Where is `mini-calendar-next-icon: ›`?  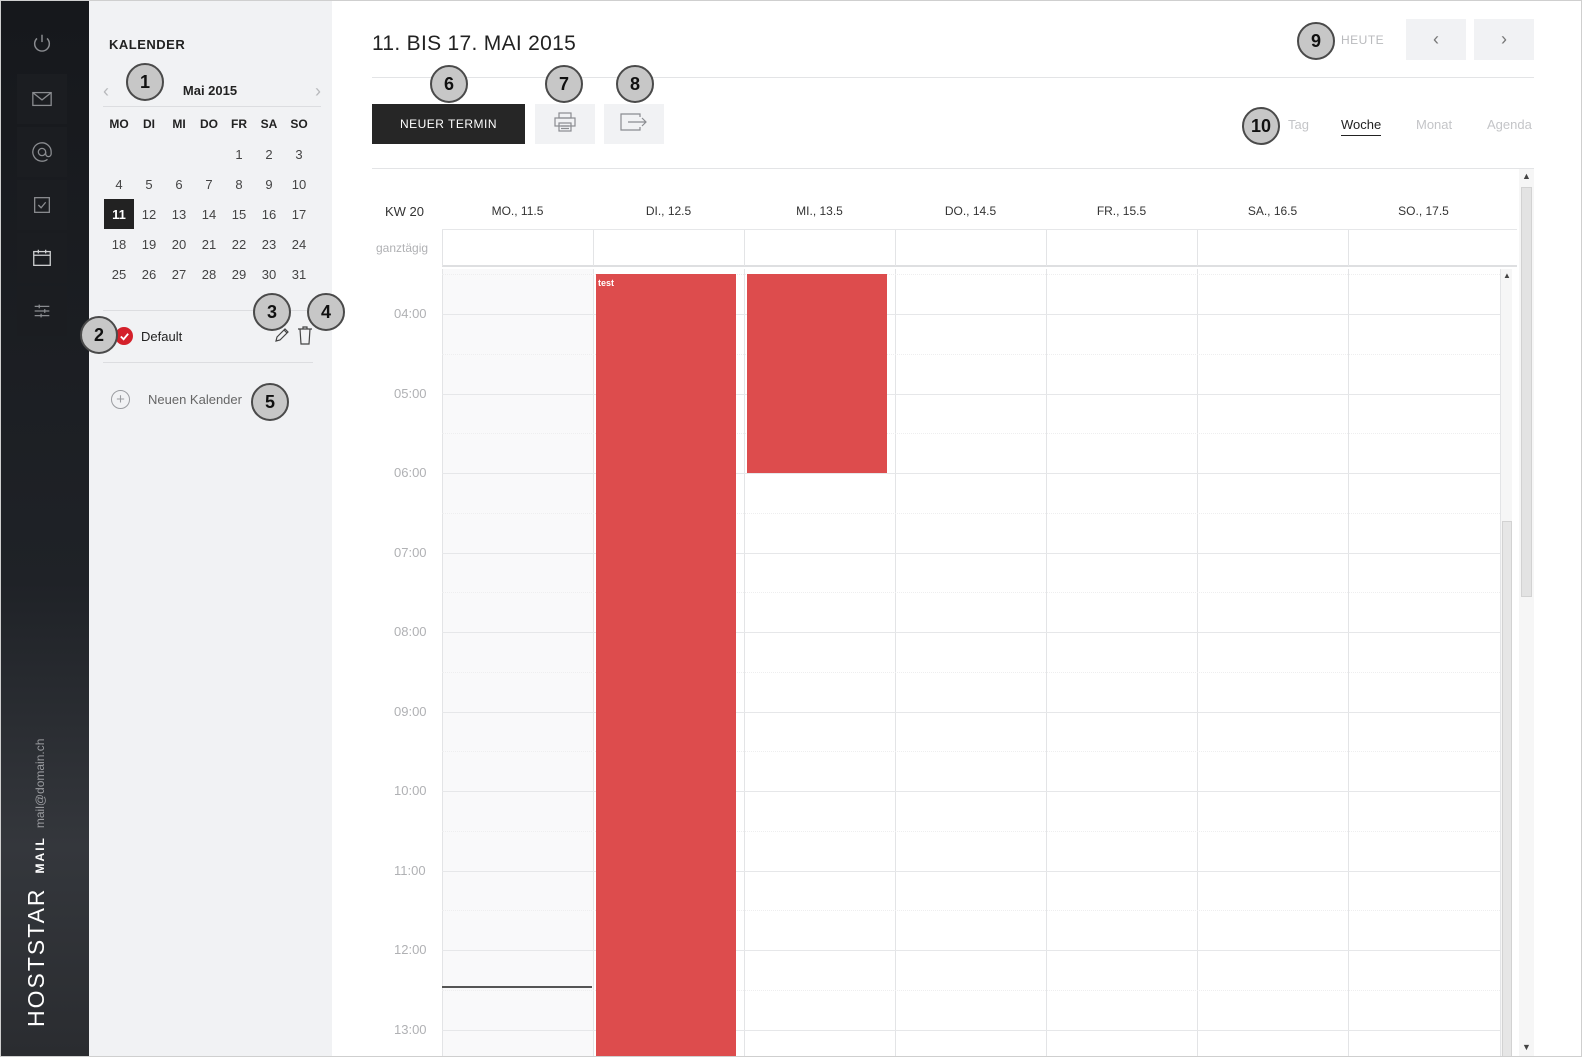 mini-calendar-next-icon: › is located at coordinates (318, 91).